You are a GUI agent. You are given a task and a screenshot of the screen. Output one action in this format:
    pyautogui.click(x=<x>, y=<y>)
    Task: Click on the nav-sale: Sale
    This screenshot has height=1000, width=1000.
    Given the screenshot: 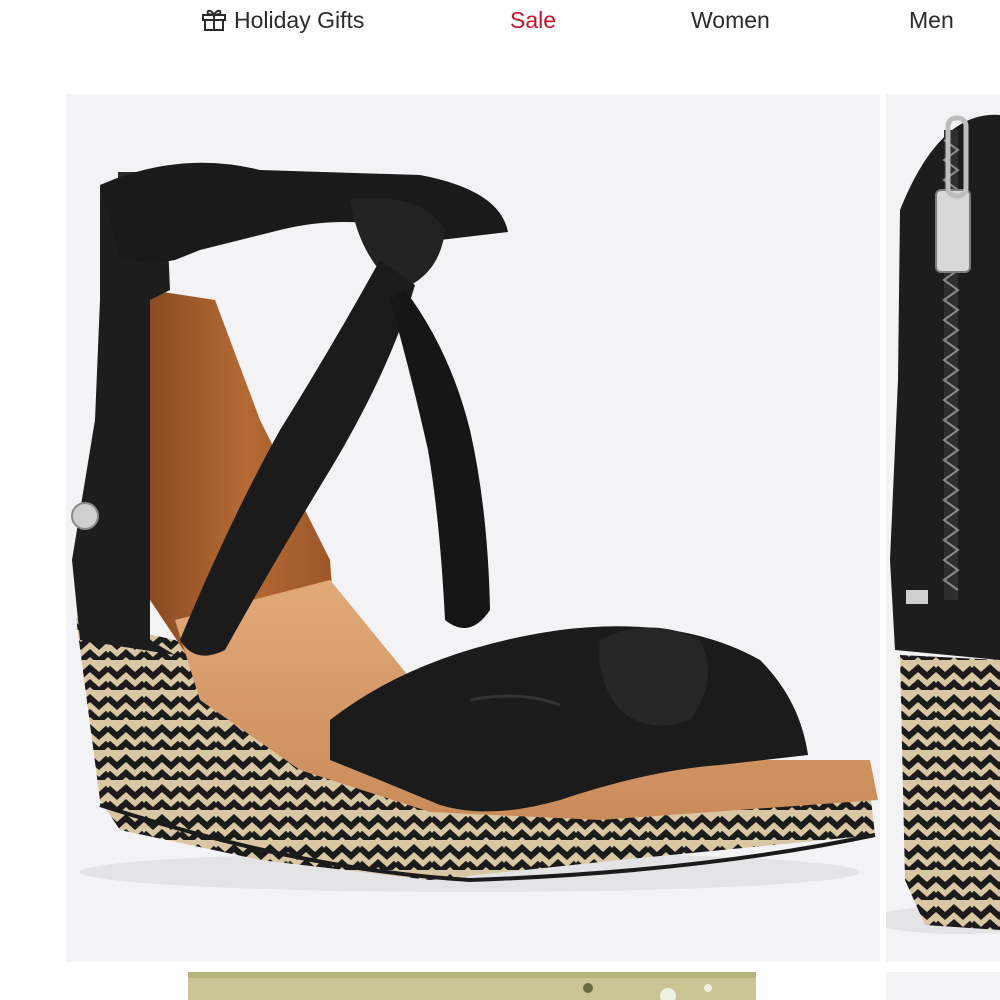 What is the action you would take?
    pyautogui.click(x=533, y=20)
    